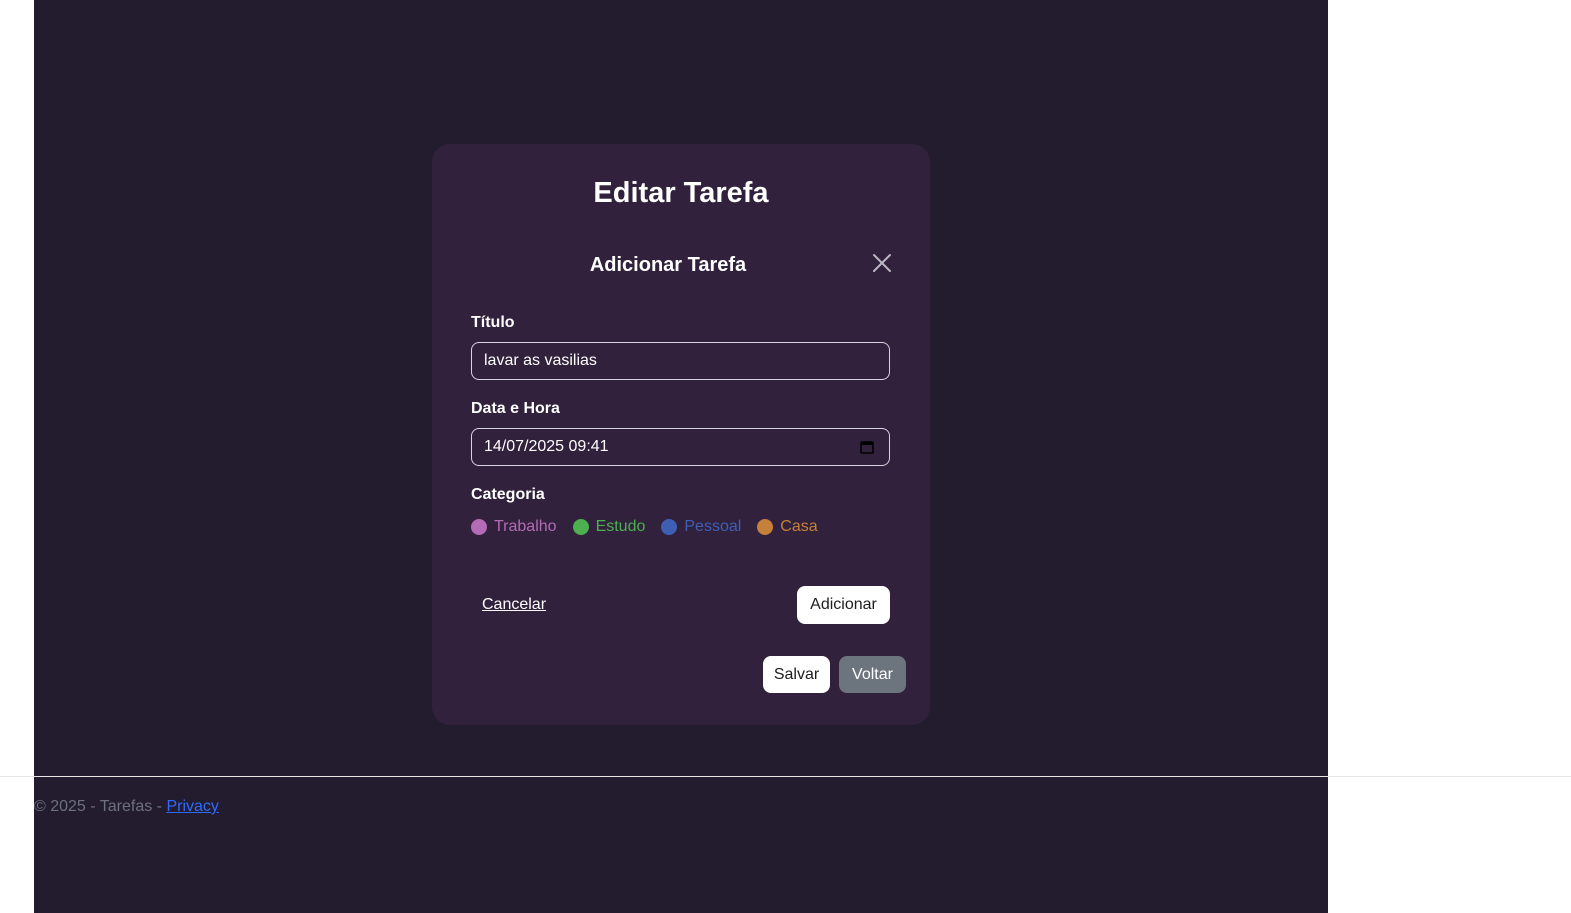 This screenshot has width=1571, height=913. I want to click on category-options: Trabalho Estudo Pessoal Casa, so click(644, 527).